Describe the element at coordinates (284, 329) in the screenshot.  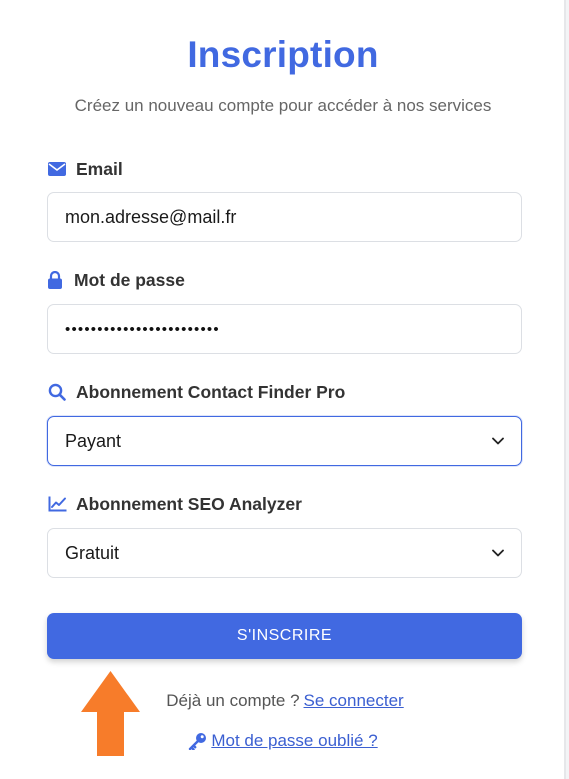
I see `password-field: ••••••••••••••••••••••••` at that location.